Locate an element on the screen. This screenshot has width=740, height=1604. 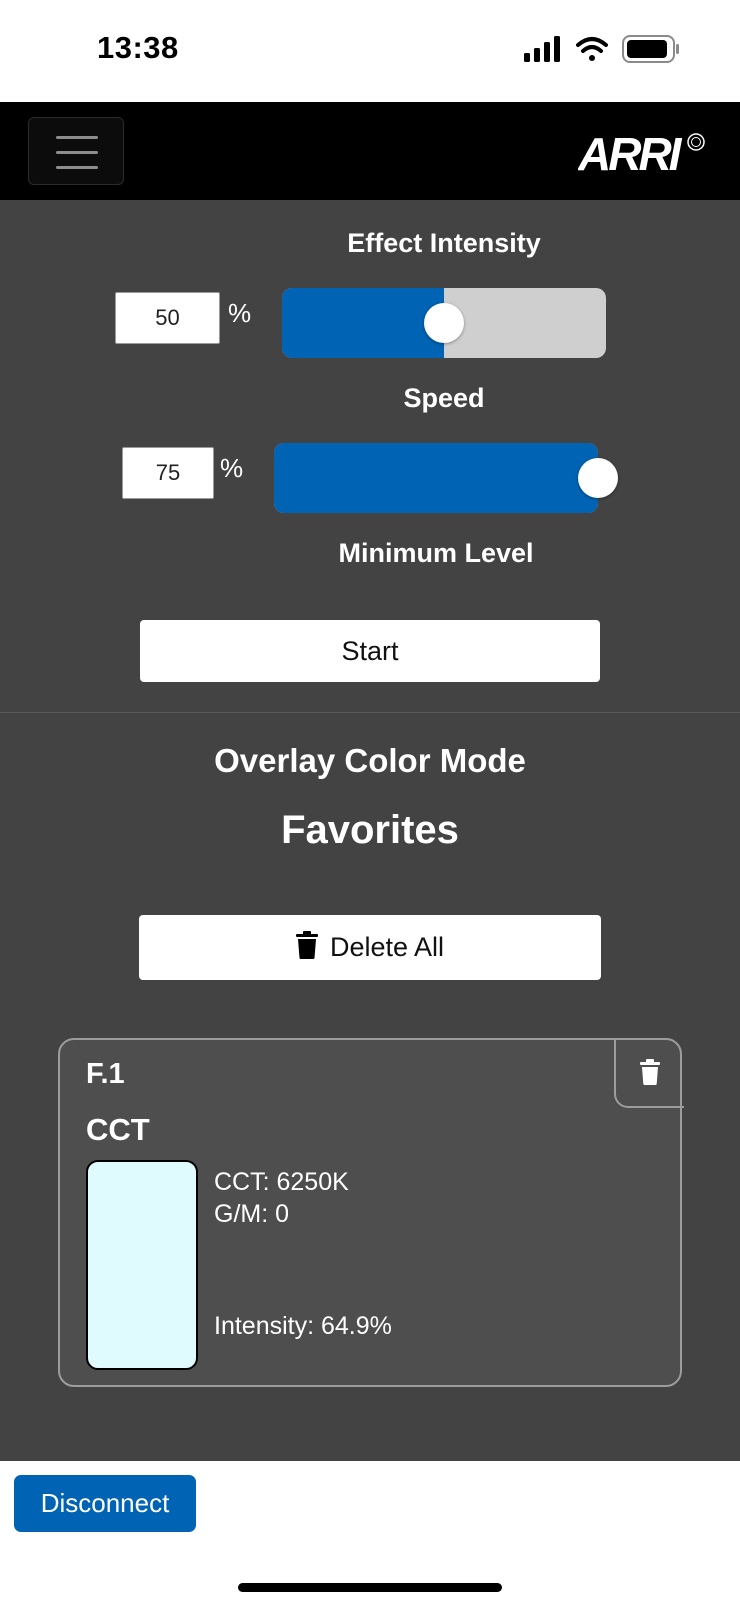
top-navbar: ARRI is located at coordinates (370, 151).